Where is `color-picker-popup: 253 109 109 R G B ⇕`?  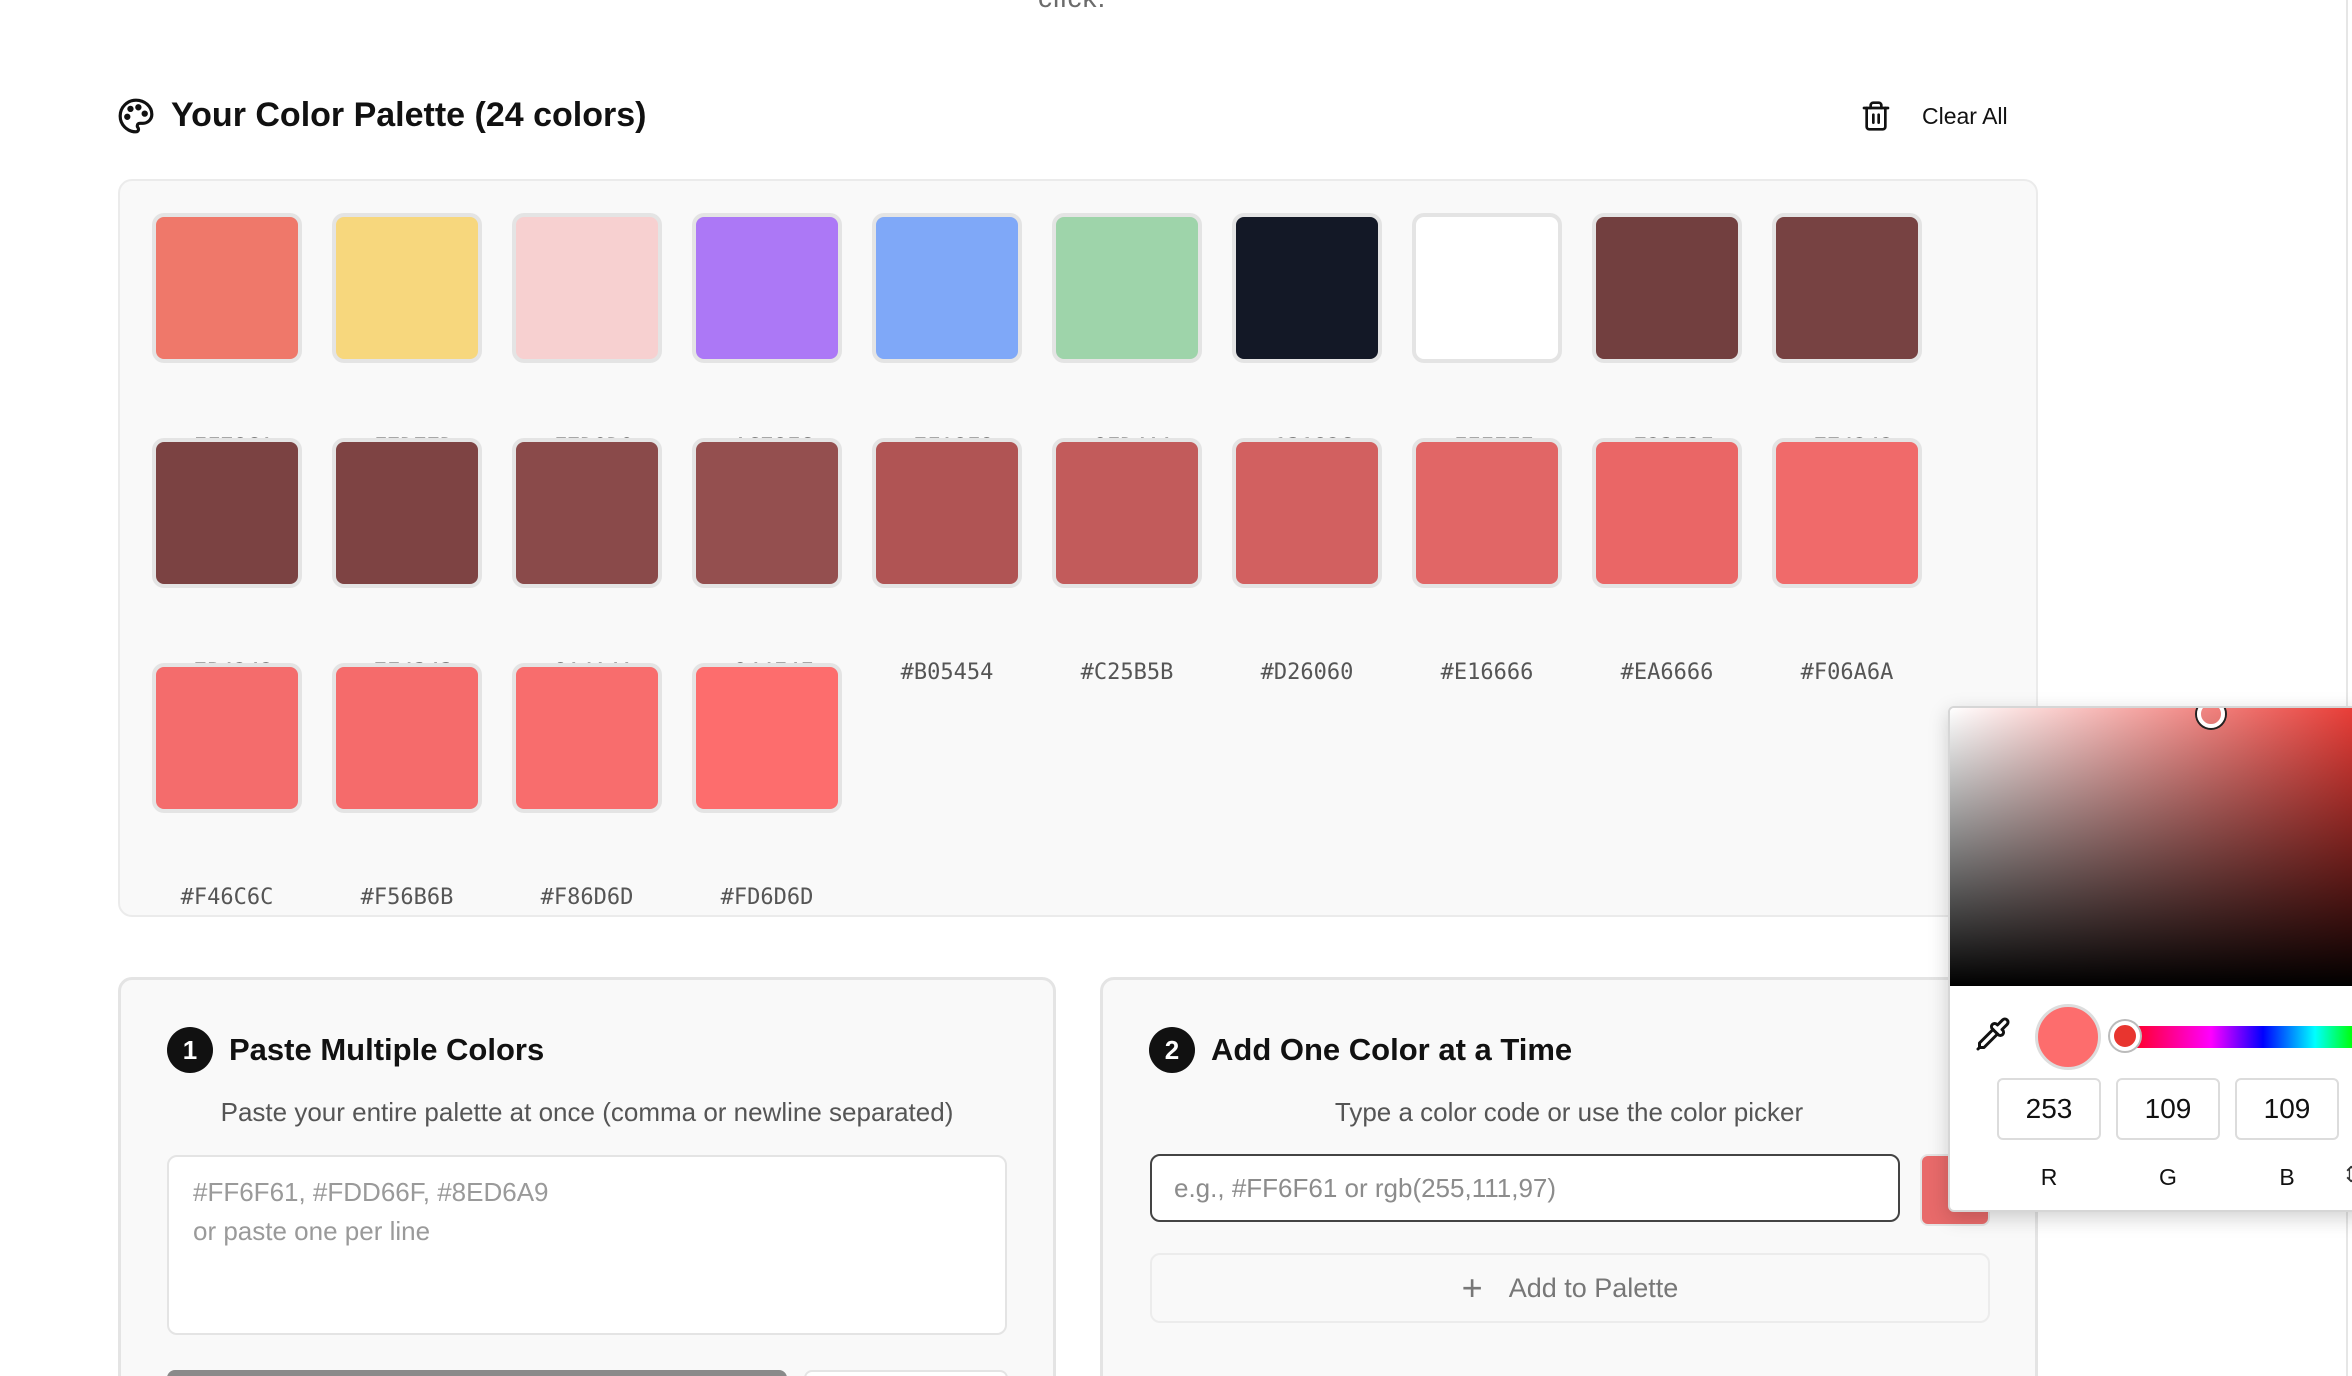 color-picker-popup: 253 109 109 R G B ⇕ is located at coordinates (2150, 959).